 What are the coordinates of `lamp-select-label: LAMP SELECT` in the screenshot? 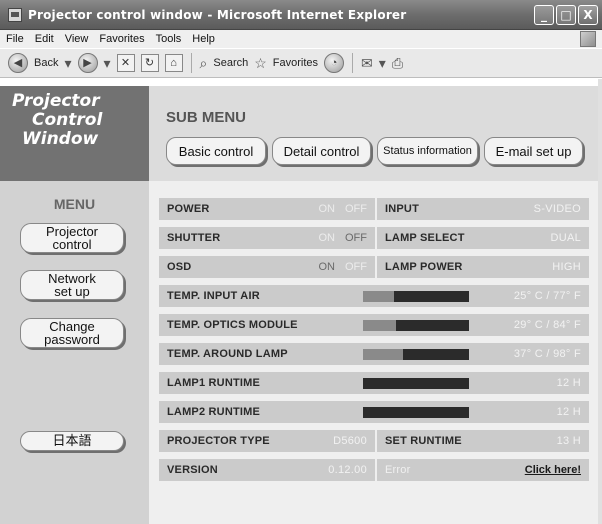 It's located at (425, 238).